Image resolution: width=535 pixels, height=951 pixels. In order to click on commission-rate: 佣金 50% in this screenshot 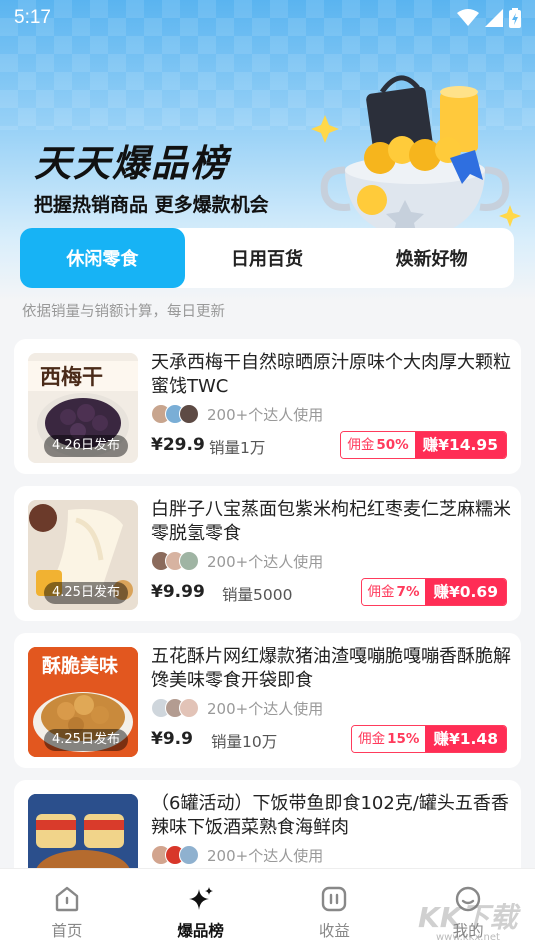, I will do `click(378, 445)`.